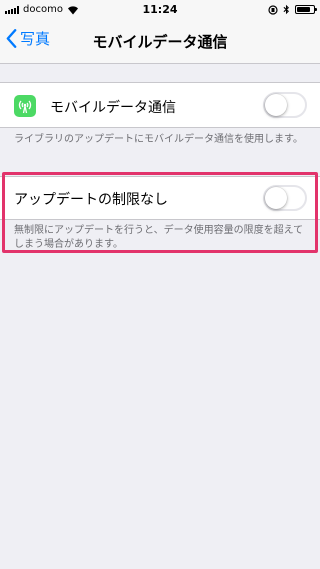  What do you see at coordinates (113, 108) in the screenshot?
I see `cellular-data-label: モバイルデータ通信` at bounding box center [113, 108].